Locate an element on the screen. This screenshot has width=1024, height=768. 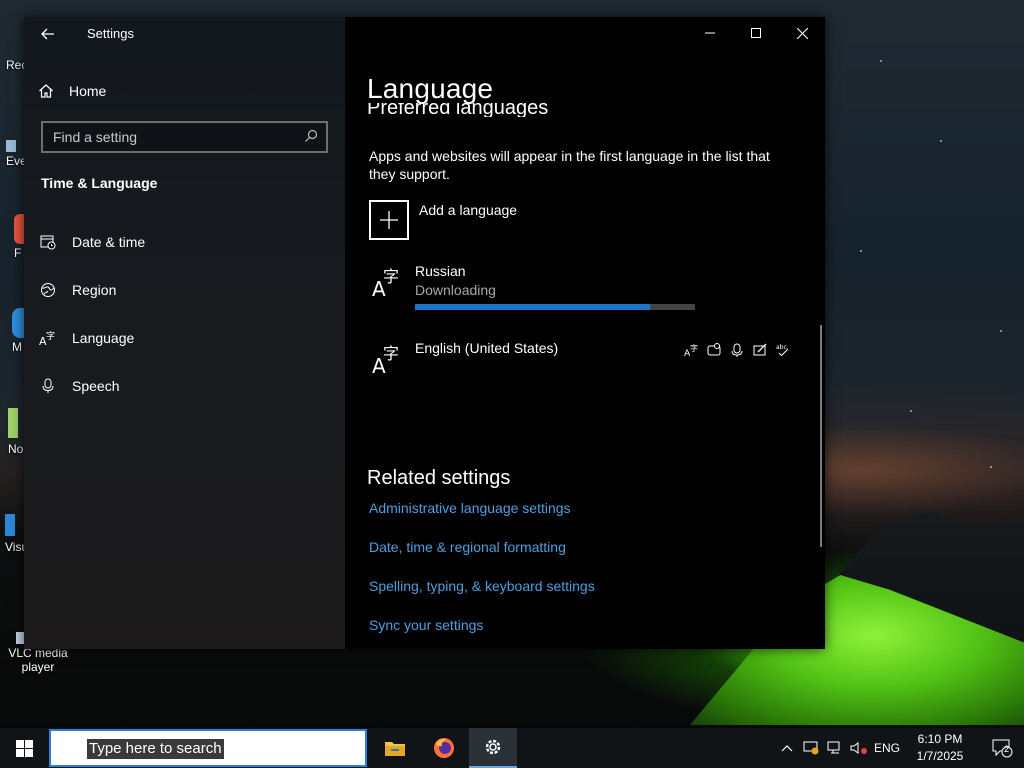
vscode-icon is located at coordinates (10, 525).